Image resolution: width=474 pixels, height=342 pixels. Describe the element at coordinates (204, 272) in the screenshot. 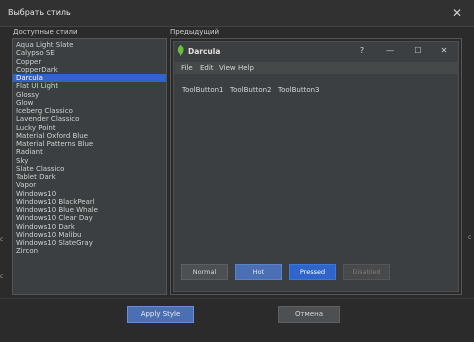

I see `normal-button: Normal` at that location.